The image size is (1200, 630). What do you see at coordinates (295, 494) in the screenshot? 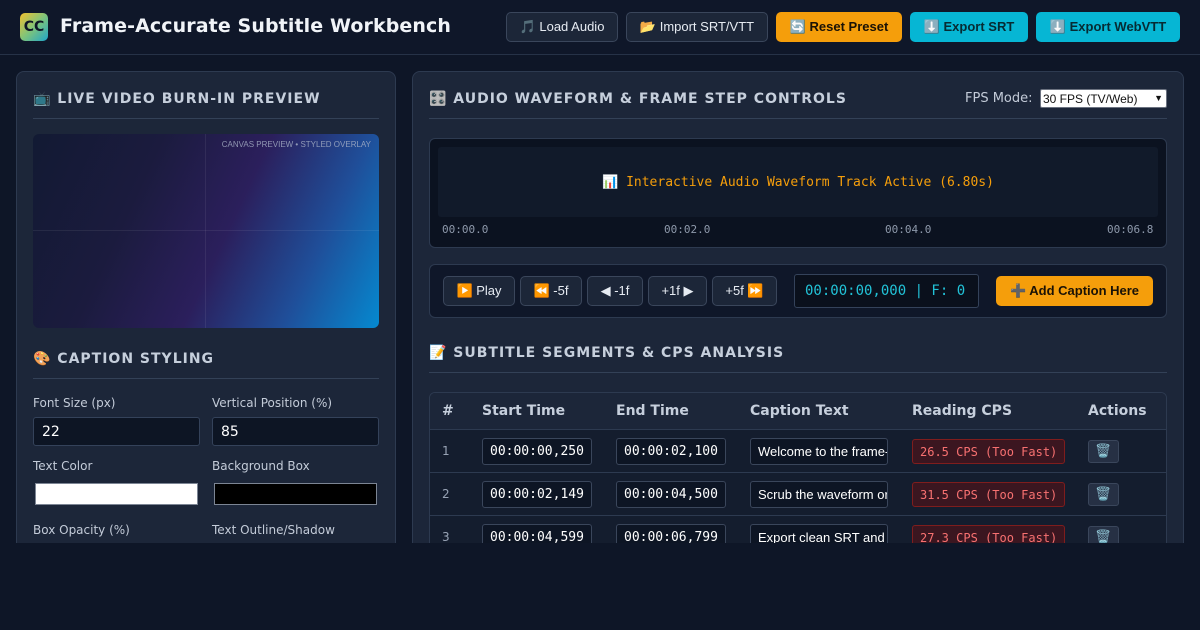
I see `background-box-color-picker` at bounding box center [295, 494].